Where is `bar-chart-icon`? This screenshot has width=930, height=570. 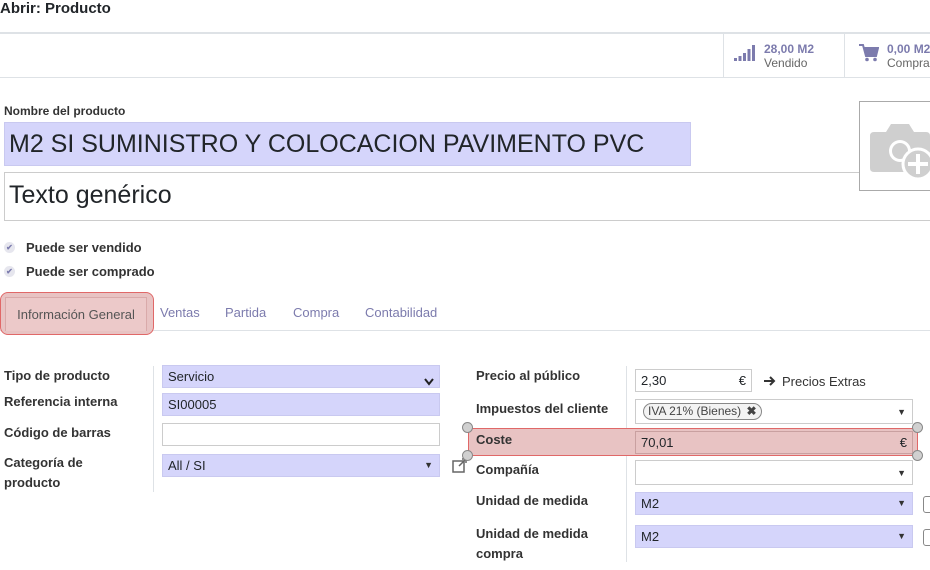
bar-chart-icon is located at coordinates (745, 55).